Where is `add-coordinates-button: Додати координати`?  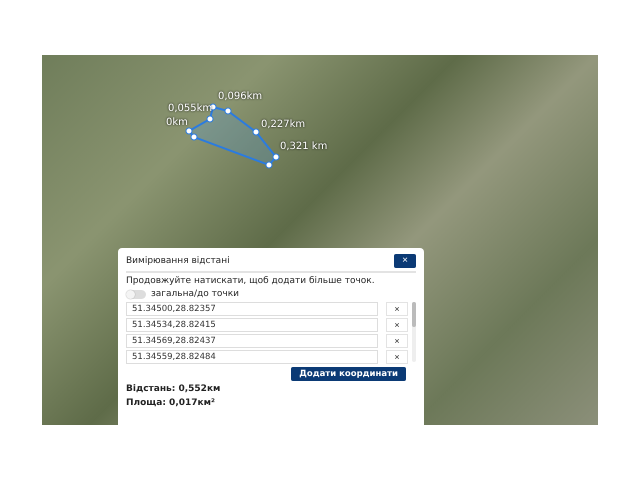 add-coordinates-button: Додати координати is located at coordinates (348, 374).